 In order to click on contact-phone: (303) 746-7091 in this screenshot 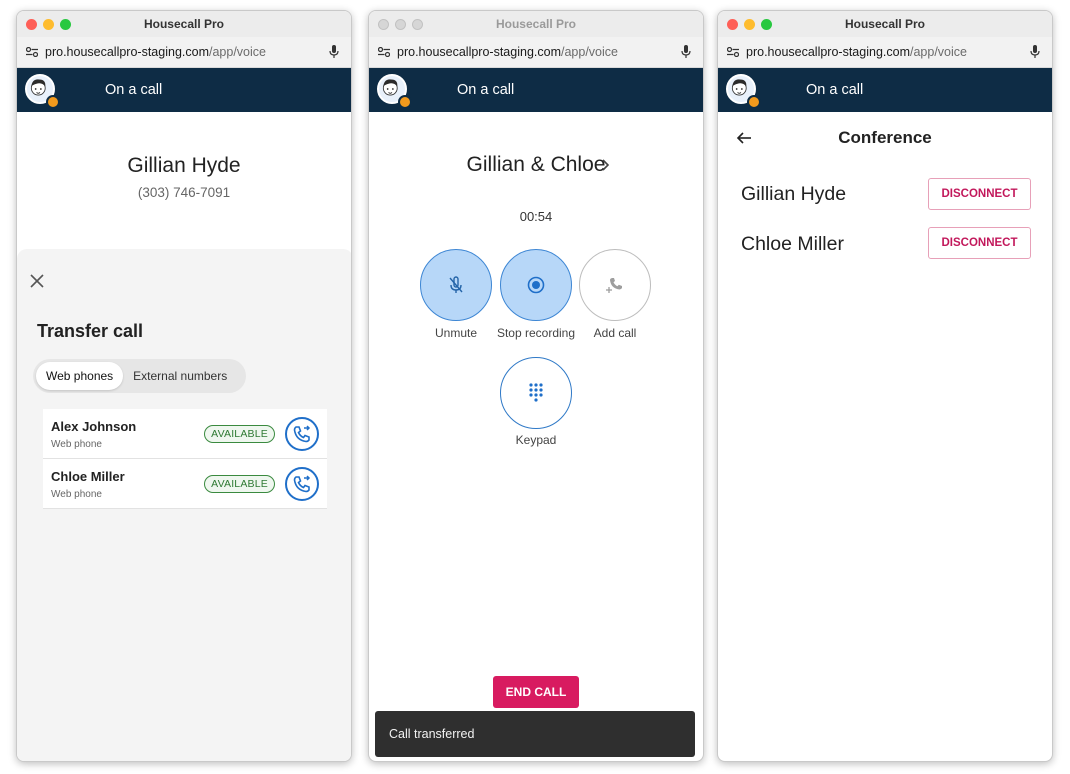, I will do `click(184, 192)`.